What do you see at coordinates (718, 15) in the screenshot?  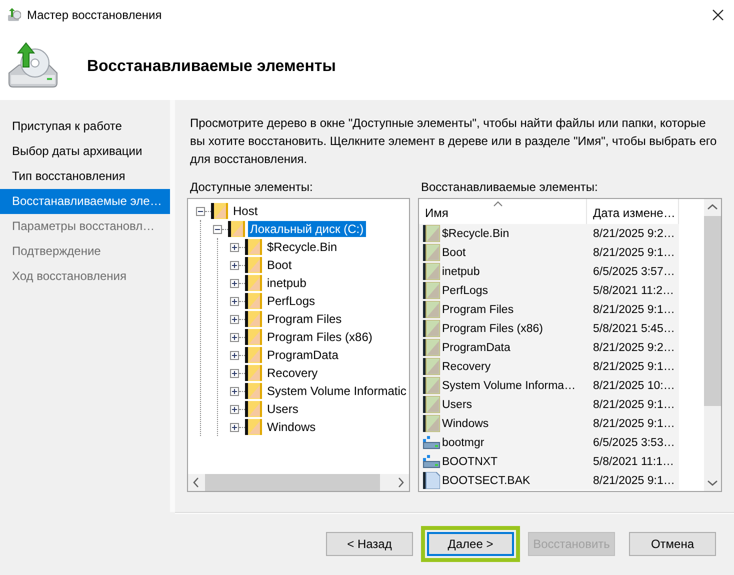 I see `close-icon` at bounding box center [718, 15].